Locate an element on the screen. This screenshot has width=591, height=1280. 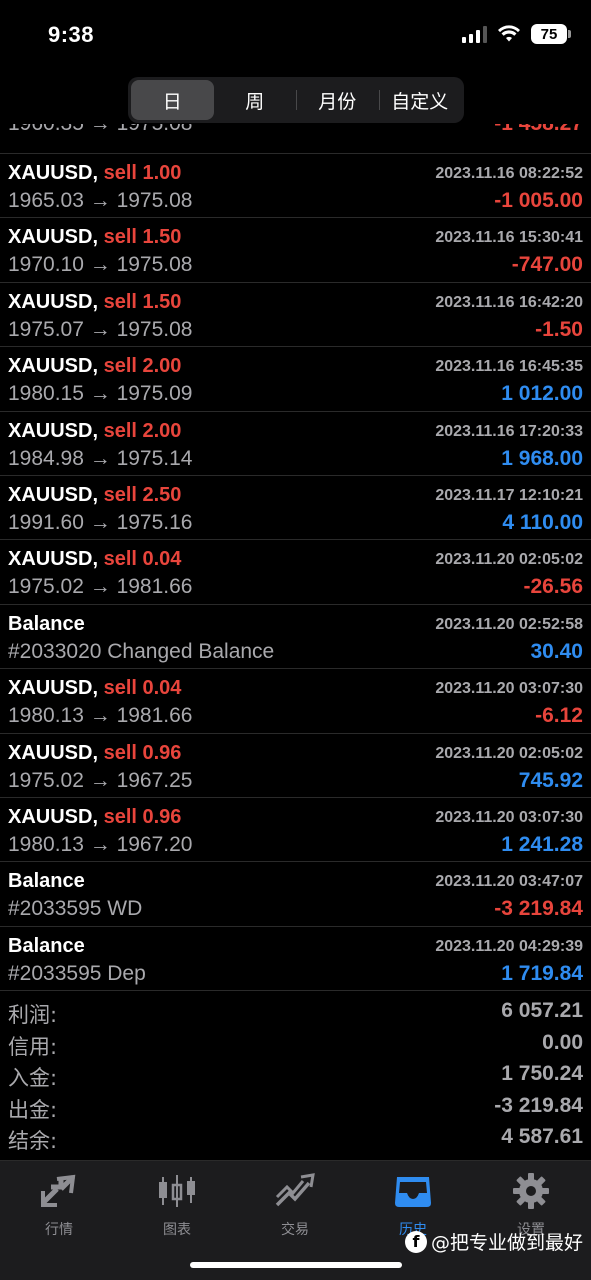
summary-value: 1 750.24 is located at coordinates (542, 1073).